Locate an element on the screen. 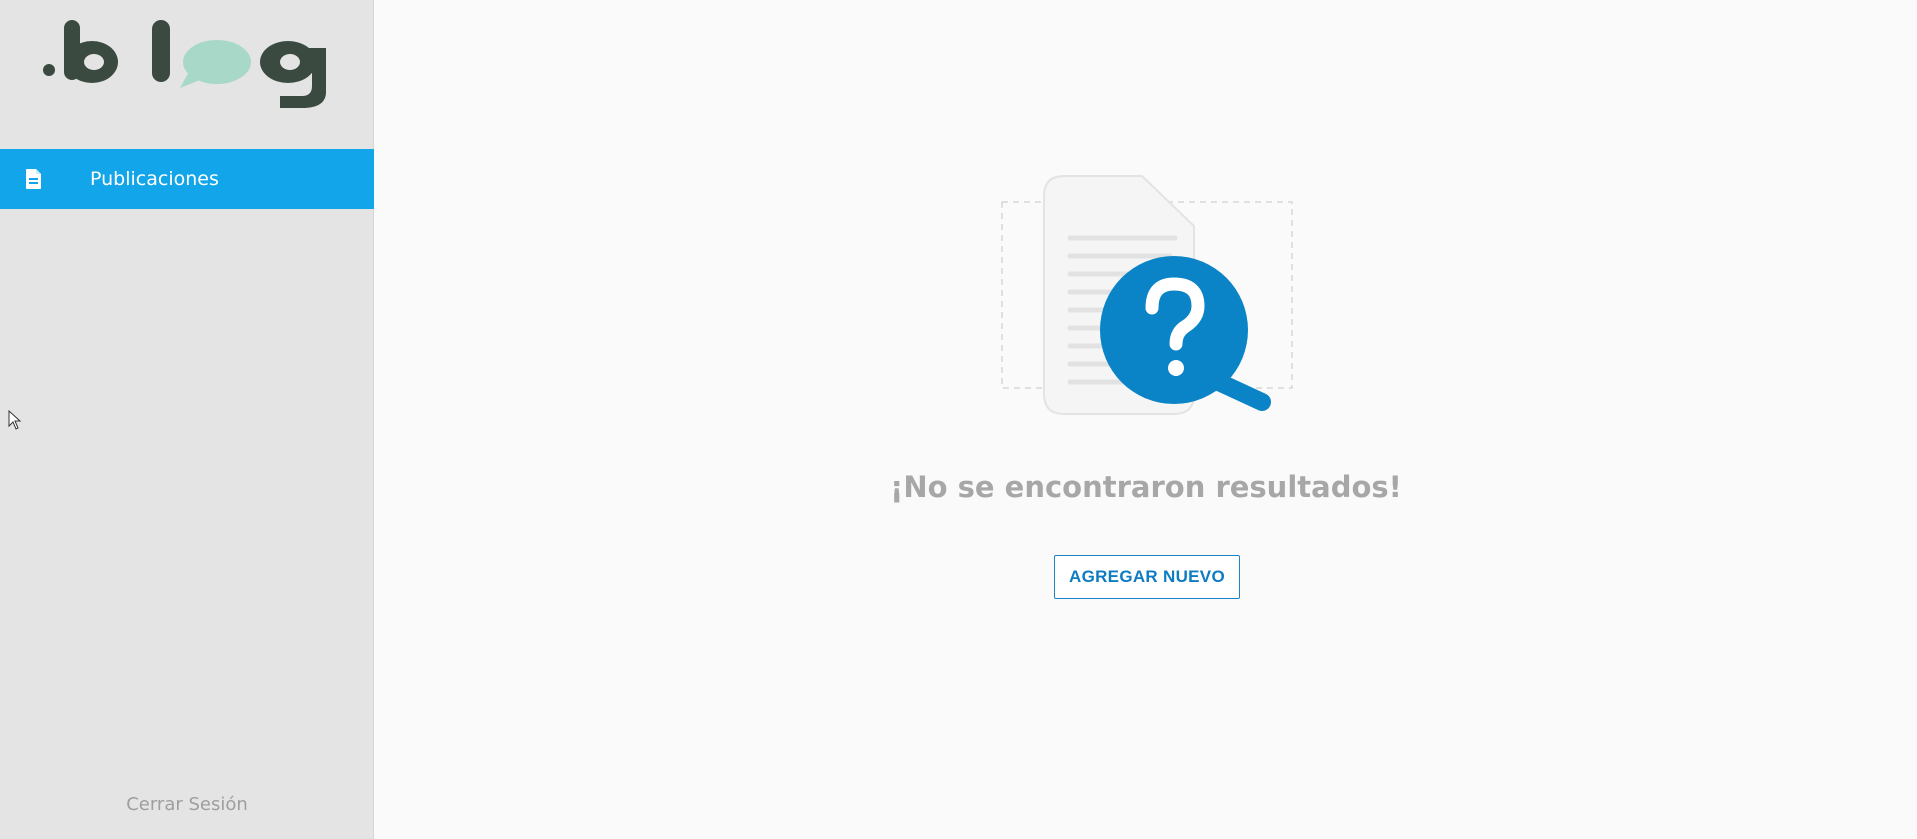 The image size is (1917, 839). blog-logo is located at coordinates (190, 60).